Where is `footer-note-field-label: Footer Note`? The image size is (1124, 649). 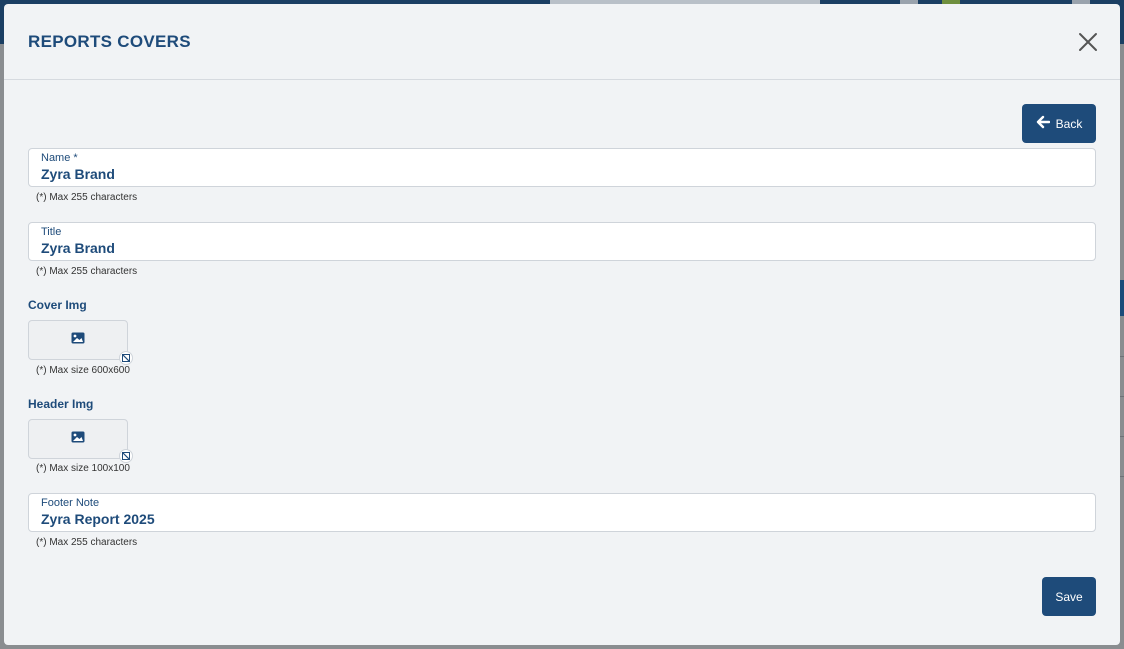
footer-note-field-label: Footer Note is located at coordinates (70, 503).